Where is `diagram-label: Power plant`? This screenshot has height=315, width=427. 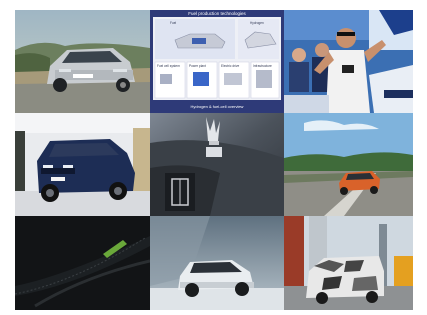
diagram-label: Power plant is located at coordinates (197, 66).